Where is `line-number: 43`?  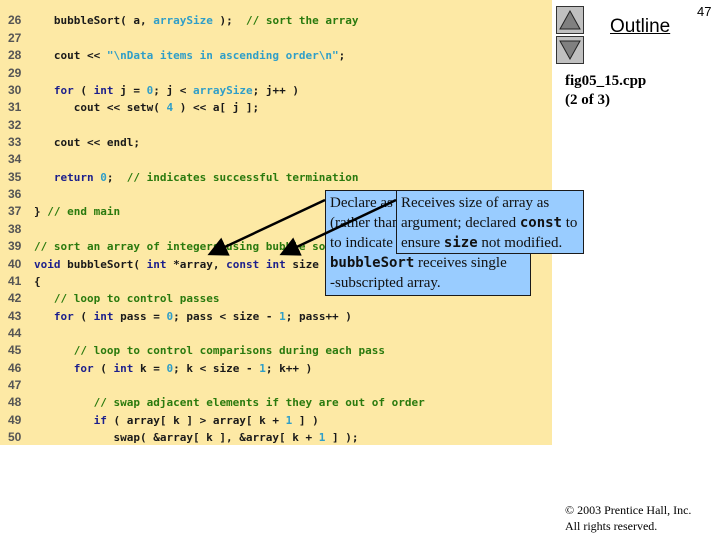
line-number: 43 is located at coordinates (15, 316).